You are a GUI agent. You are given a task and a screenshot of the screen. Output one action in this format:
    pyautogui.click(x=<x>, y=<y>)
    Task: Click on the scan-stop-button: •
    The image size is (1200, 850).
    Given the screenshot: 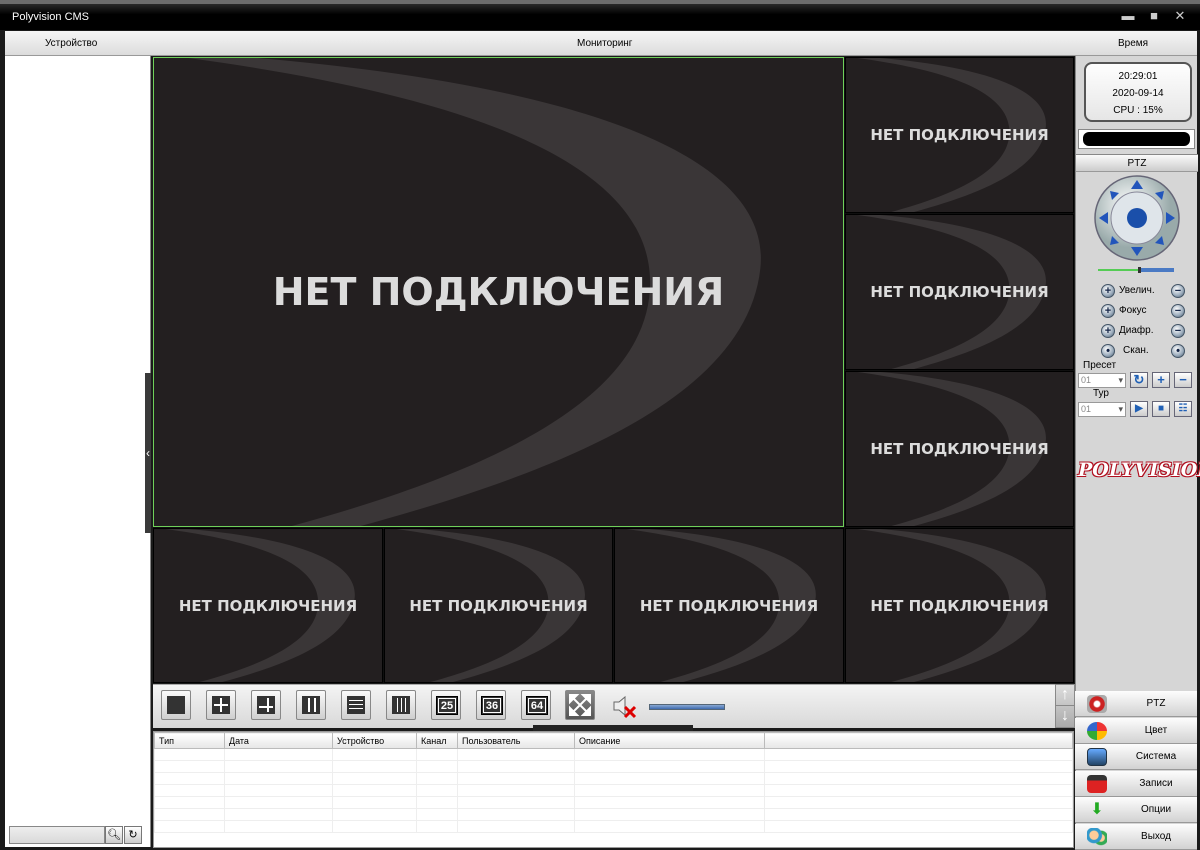 What is the action you would take?
    pyautogui.click(x=1178, y=351)
    